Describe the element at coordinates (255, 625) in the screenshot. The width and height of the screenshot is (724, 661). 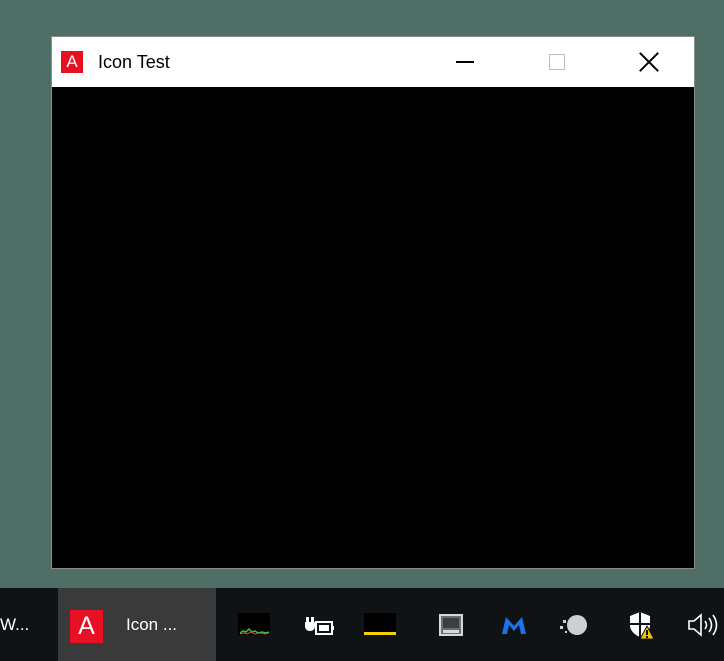
I see `cpu-monitor-icon` at that location.